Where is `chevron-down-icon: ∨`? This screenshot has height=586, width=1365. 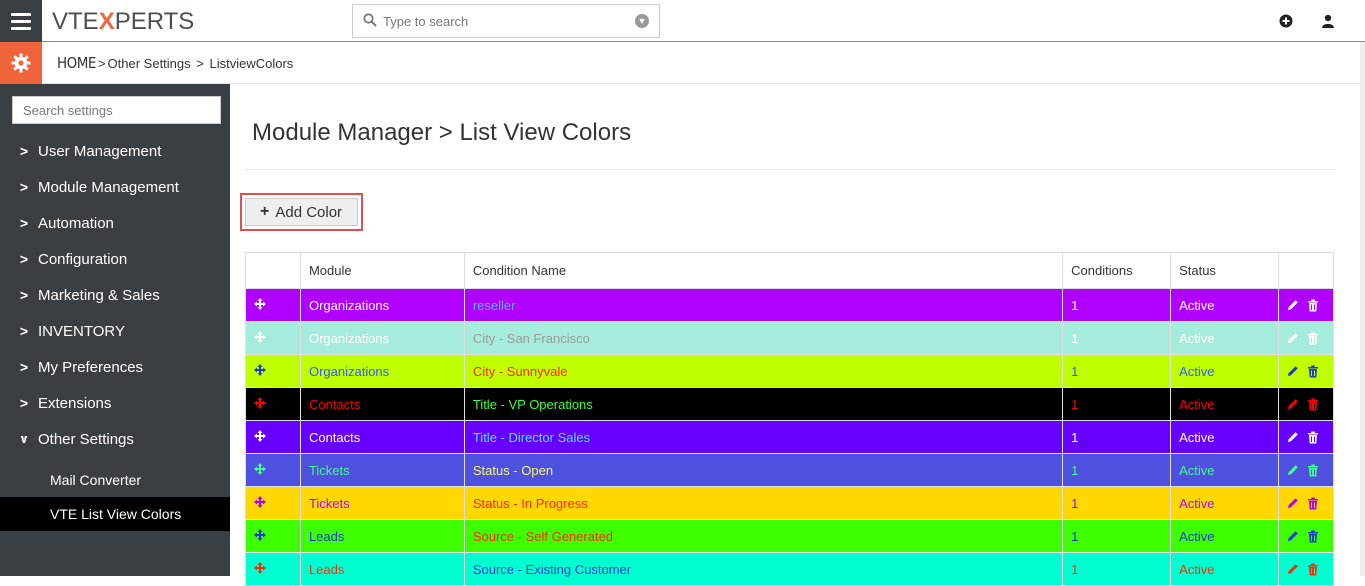 chevron-down-icon: ∨ is located at coordinates (24, 439).